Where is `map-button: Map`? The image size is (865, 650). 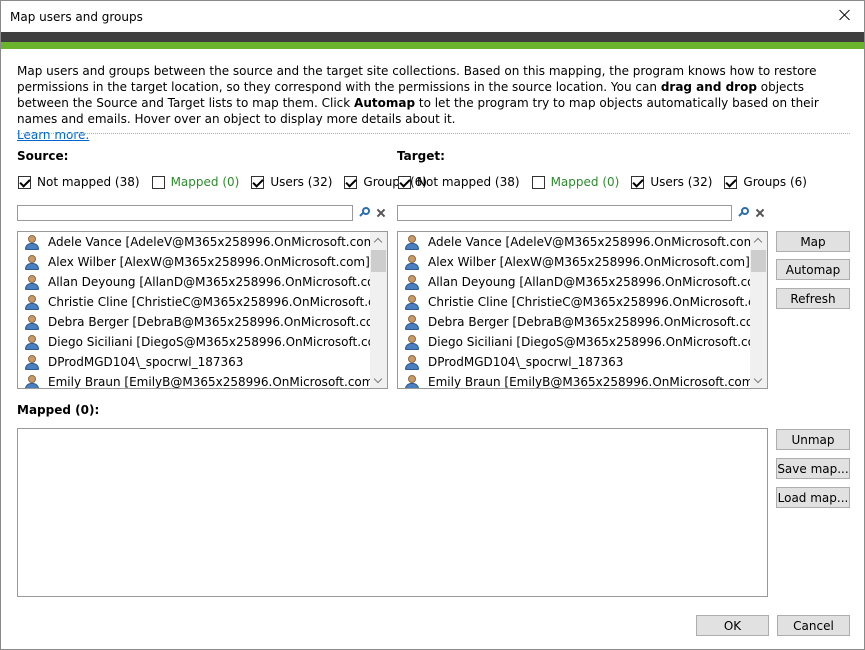 map-button: Map is located at coordinates (813, 241).